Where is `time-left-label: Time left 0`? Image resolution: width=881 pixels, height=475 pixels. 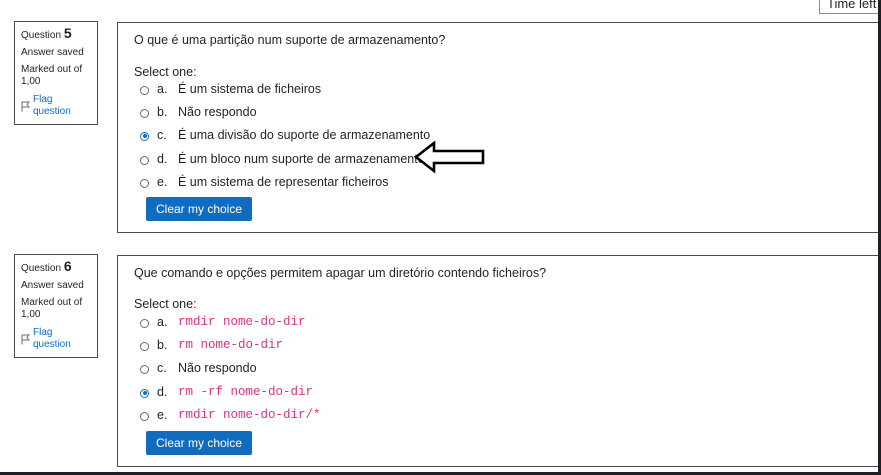
time-left-label: Time left 0 is located at coordinates (854, 5).